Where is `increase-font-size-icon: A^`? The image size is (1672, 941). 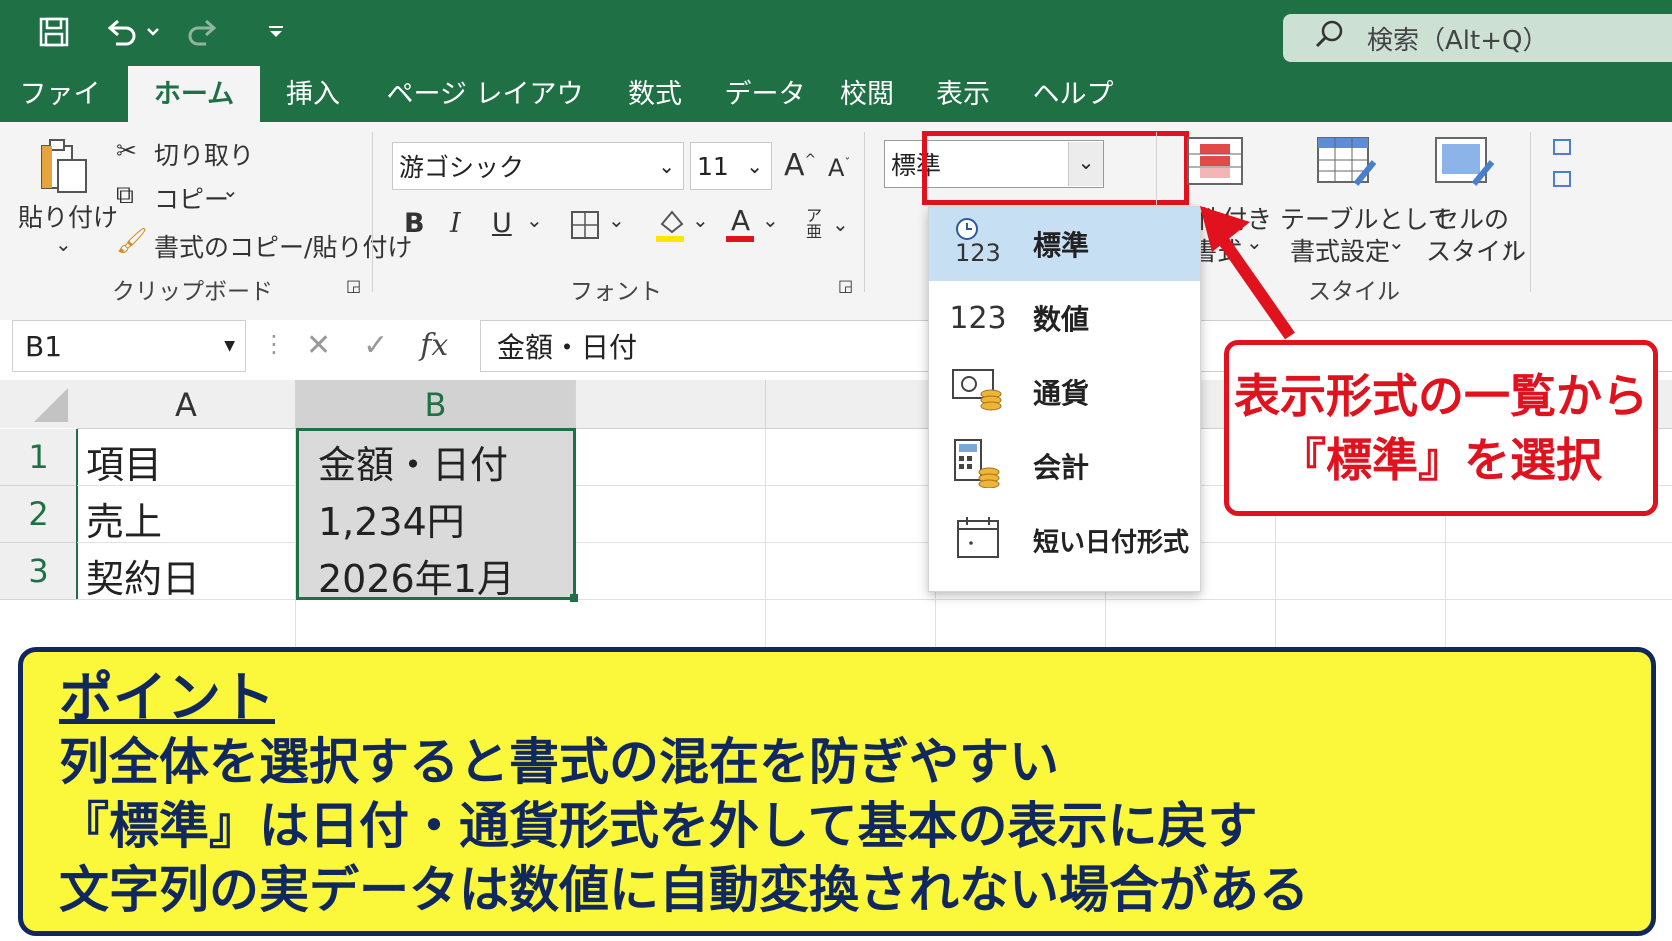 increase-font-size-icon: A^ is located at coordinates (800, 165).